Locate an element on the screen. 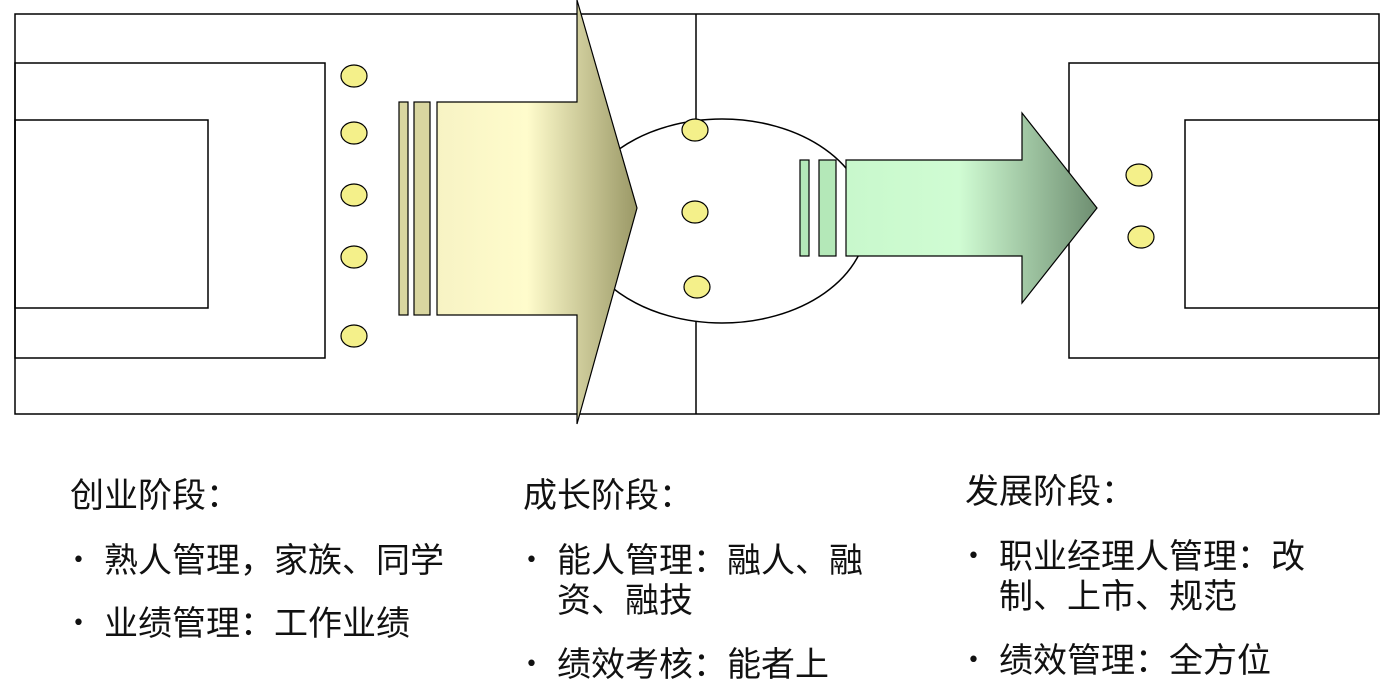 The image size is (1398, 699). startup-box-outer is located at coordinates (170, 210).